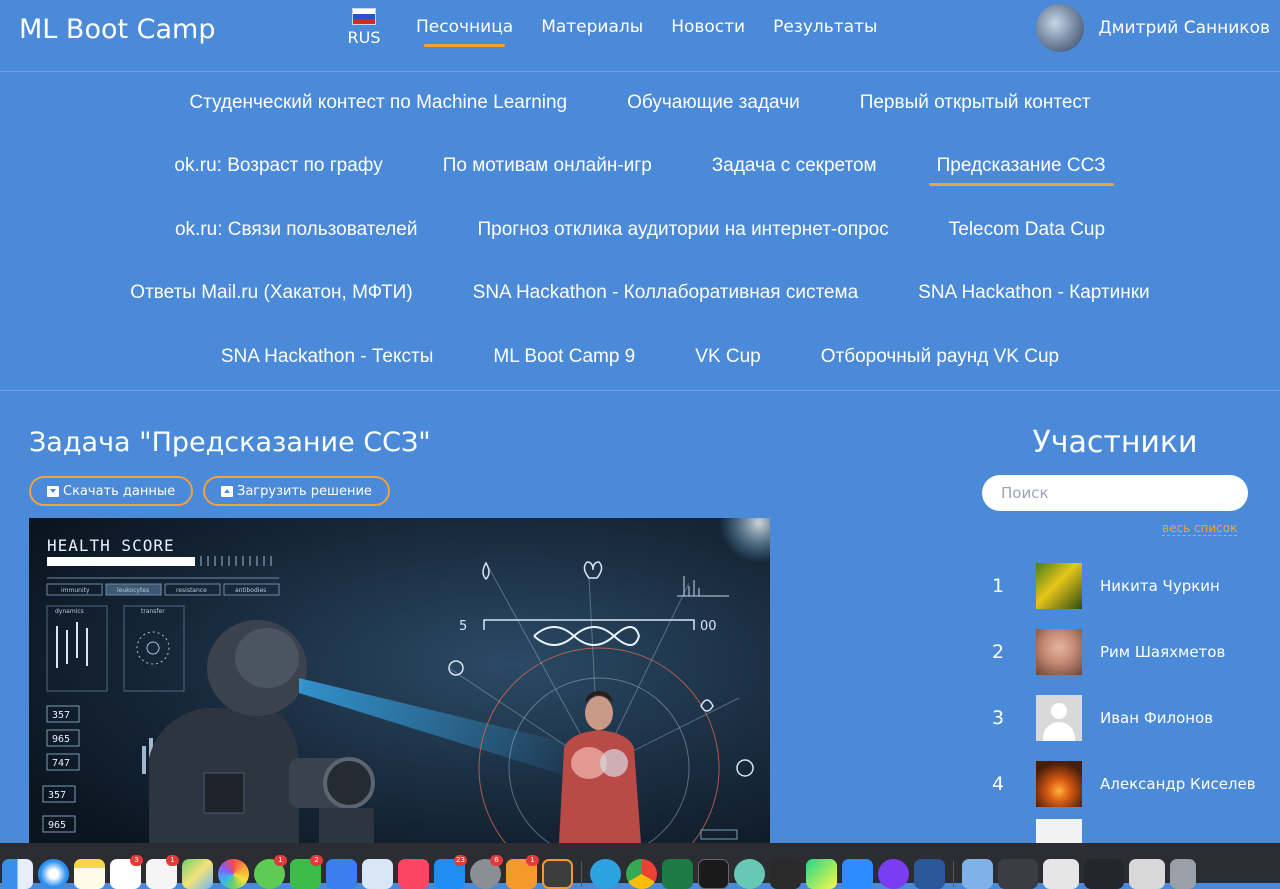  Describe the element at coordinates (377, 874) in the screenshot. I see `preview-icon` at that location.